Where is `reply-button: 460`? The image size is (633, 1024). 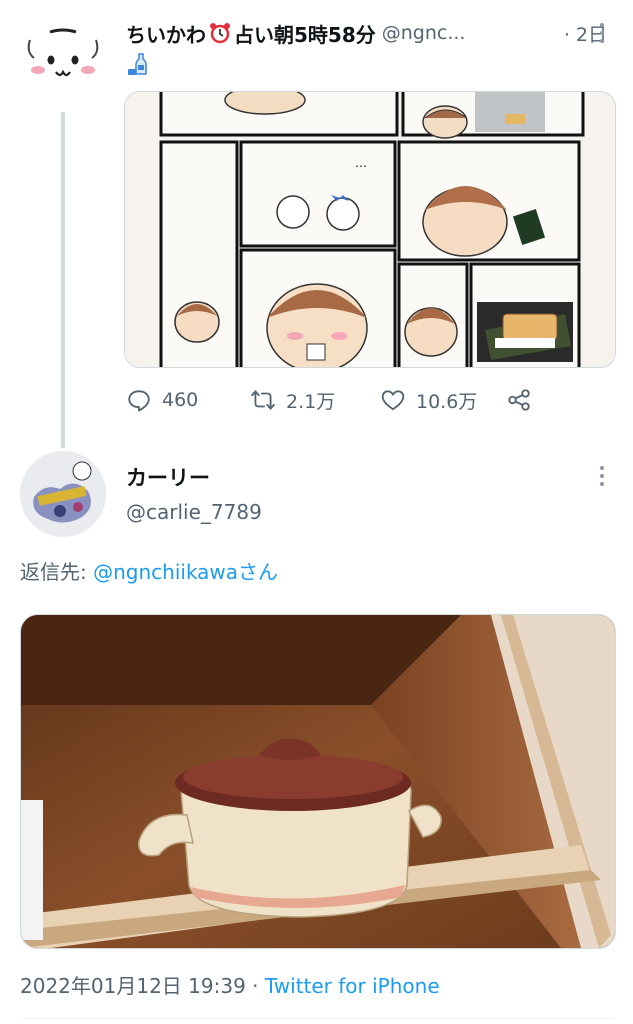 reply-button: 460 is located at coordinates (162, 400).